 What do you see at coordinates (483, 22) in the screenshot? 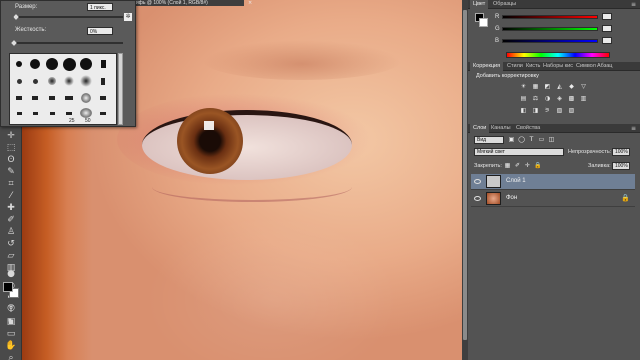
I see `background-color-swatch` at bounding box center [483, 22].